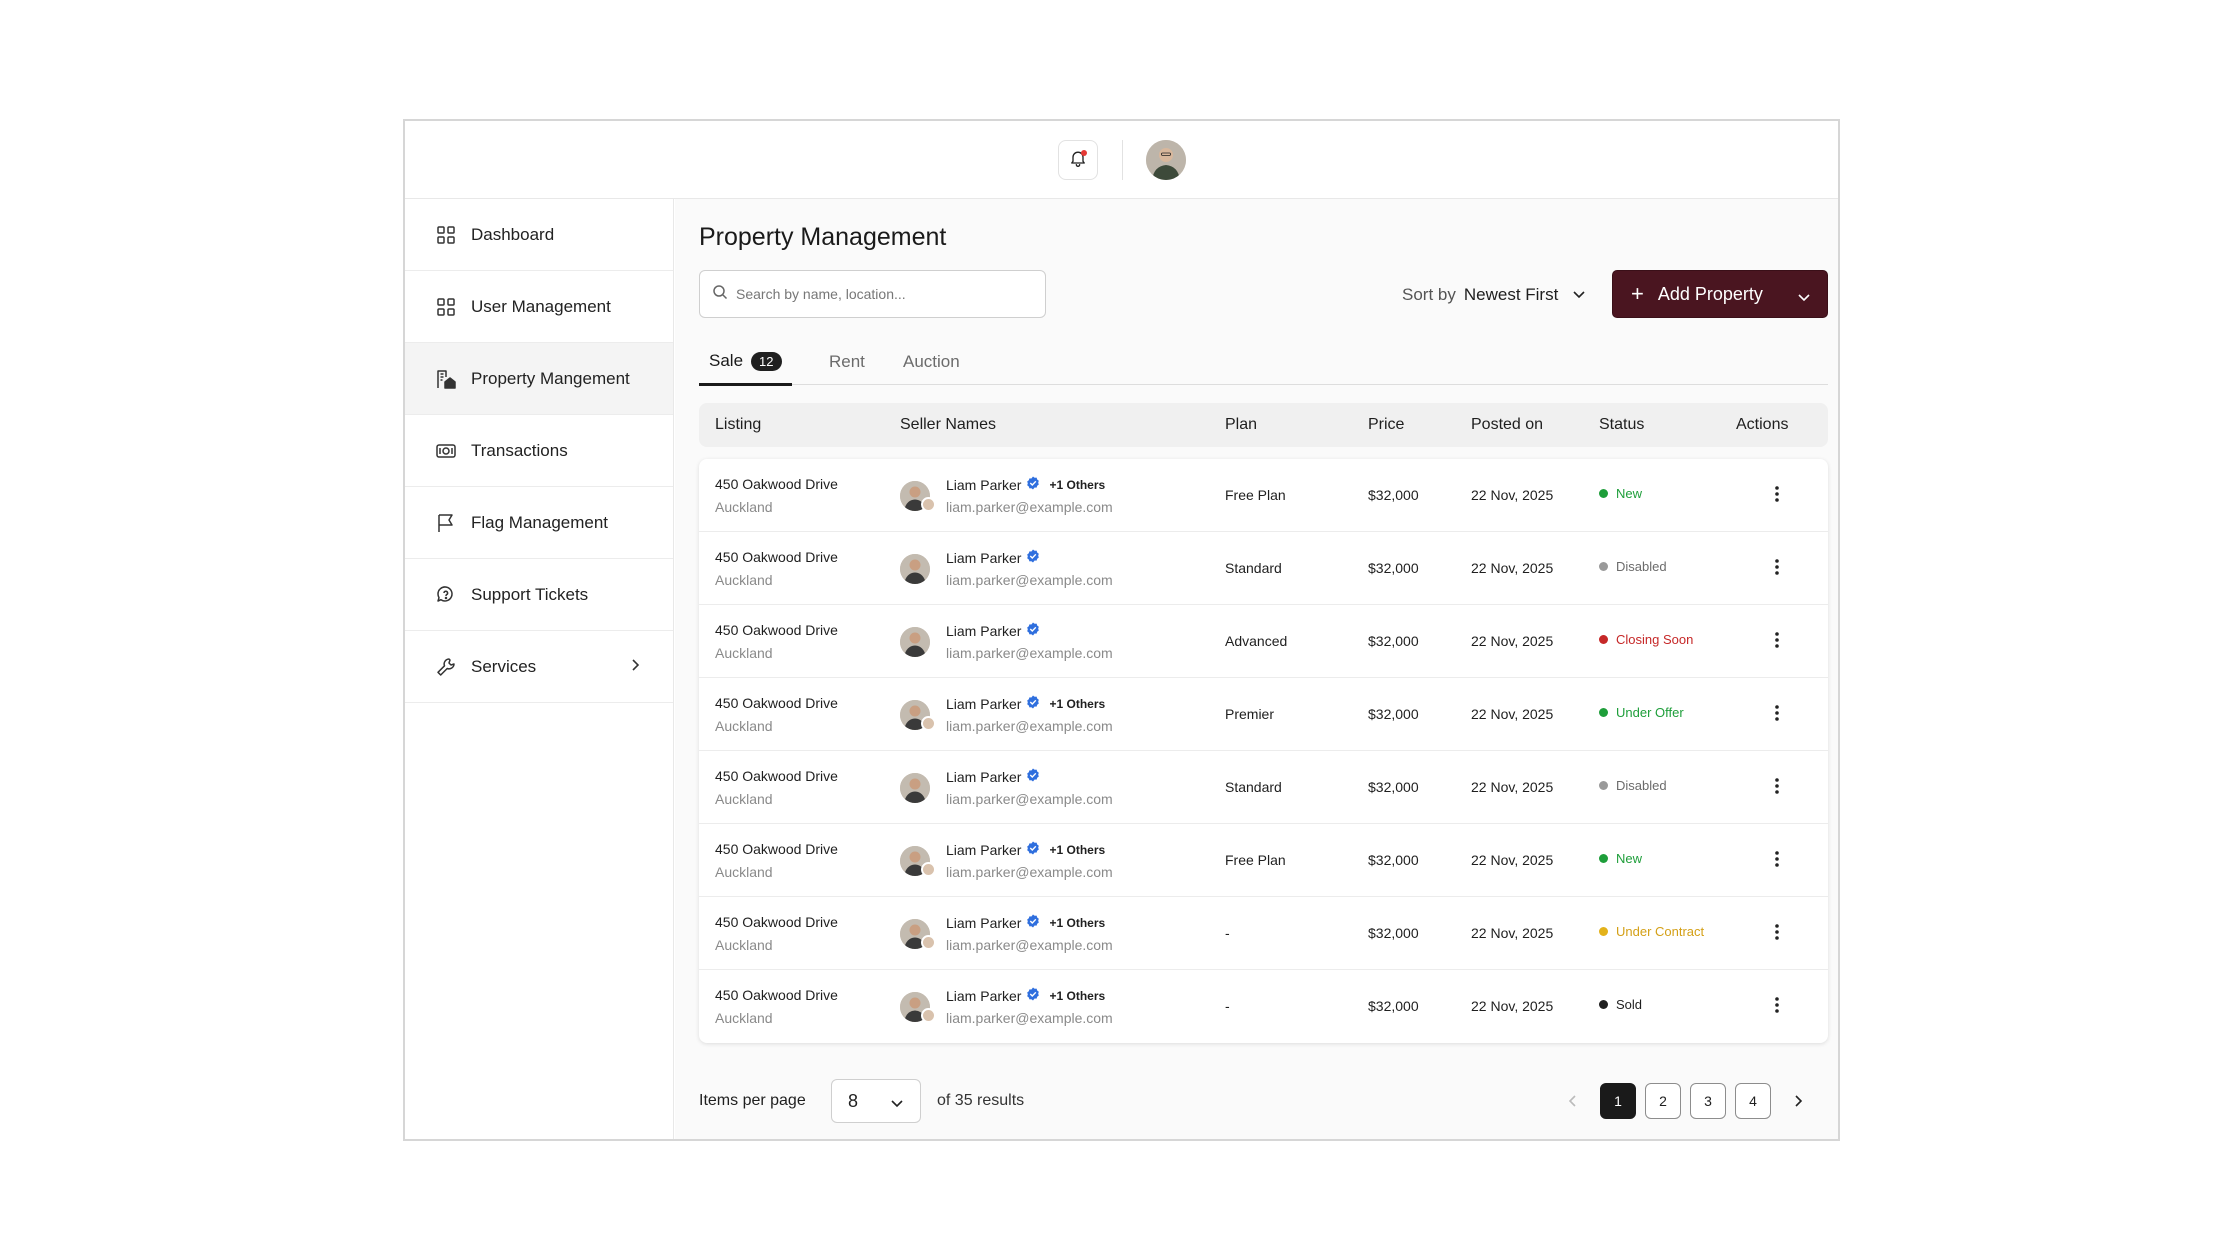 The height and width of the screenshot is (1260, 2240). What do you see at coordinates (1798, 1101) in the screenshot?
I see `chevron-right-icon` at bounding box center [1798, 1101].